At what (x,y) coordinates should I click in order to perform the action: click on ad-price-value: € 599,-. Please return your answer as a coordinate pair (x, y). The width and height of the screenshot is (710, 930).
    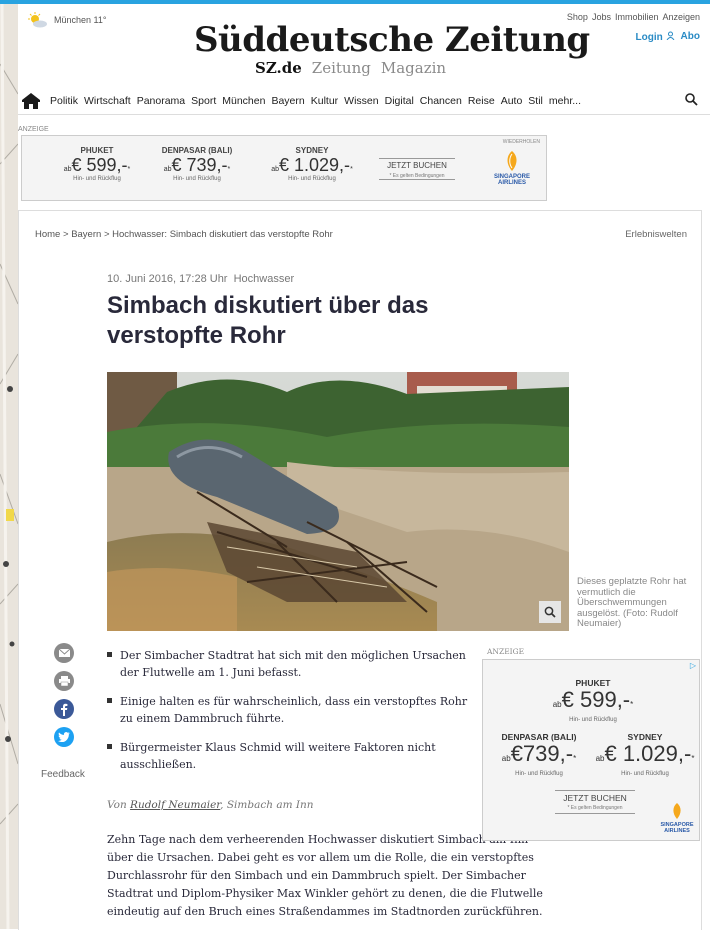
    Looking at the image, I should click on (99, 165).